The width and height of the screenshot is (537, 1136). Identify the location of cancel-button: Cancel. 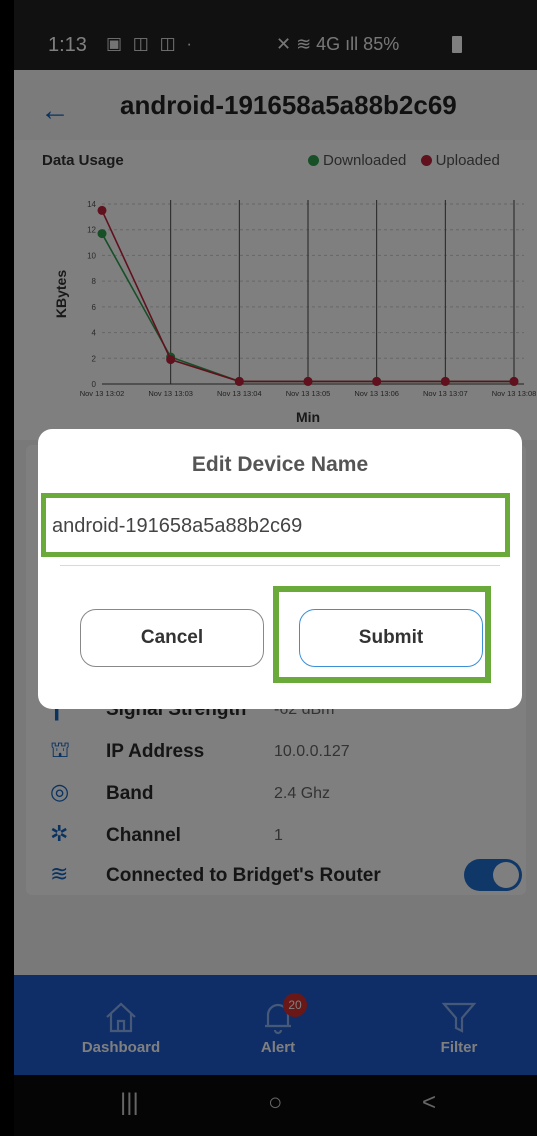
(172, 638).